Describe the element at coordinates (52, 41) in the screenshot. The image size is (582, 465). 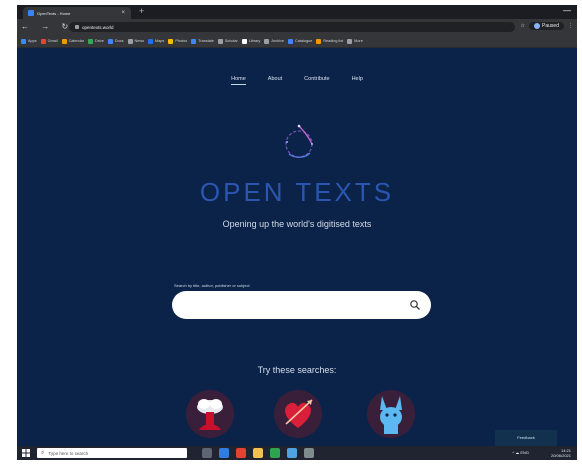
I see `bookmark-label: Gmail` at that location.